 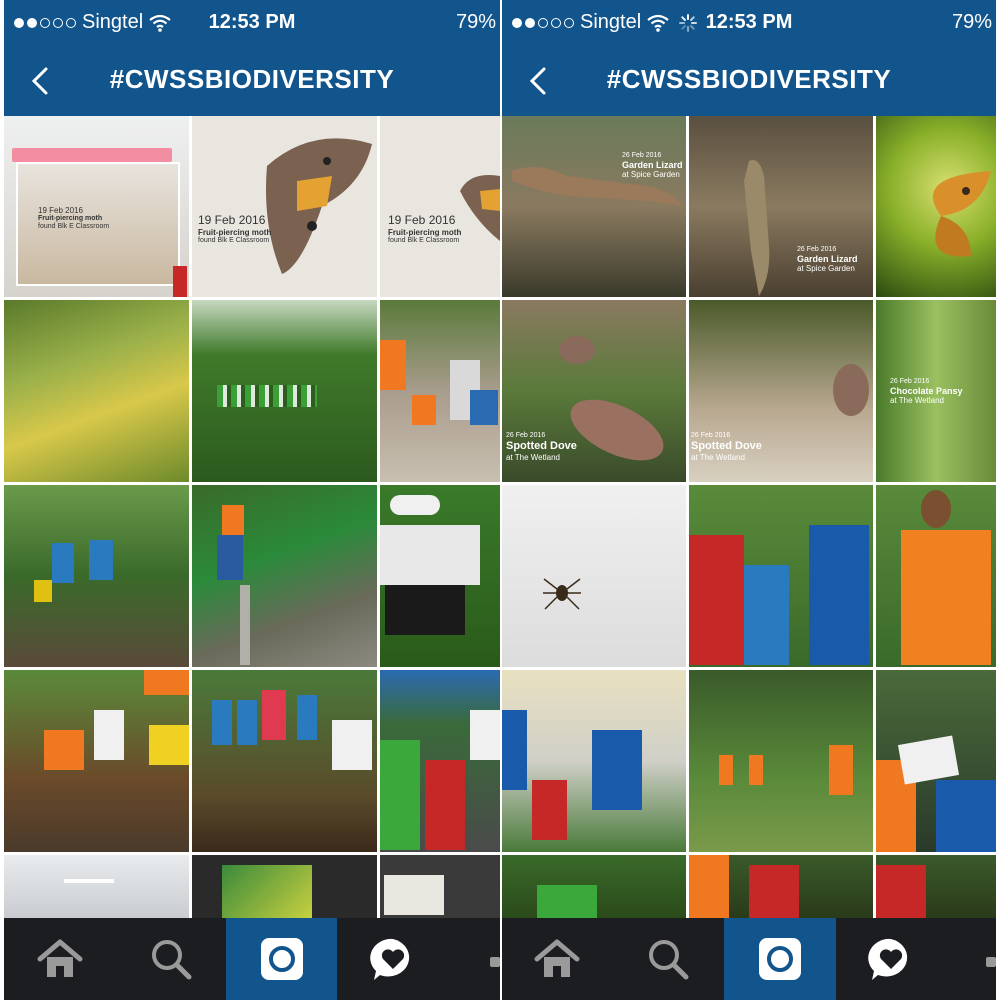 What do you see at coordinates (926, 391) in the screenshot?
I see `photo-caption-species: Chocolate Pansy` at bounding box center [926, 391].